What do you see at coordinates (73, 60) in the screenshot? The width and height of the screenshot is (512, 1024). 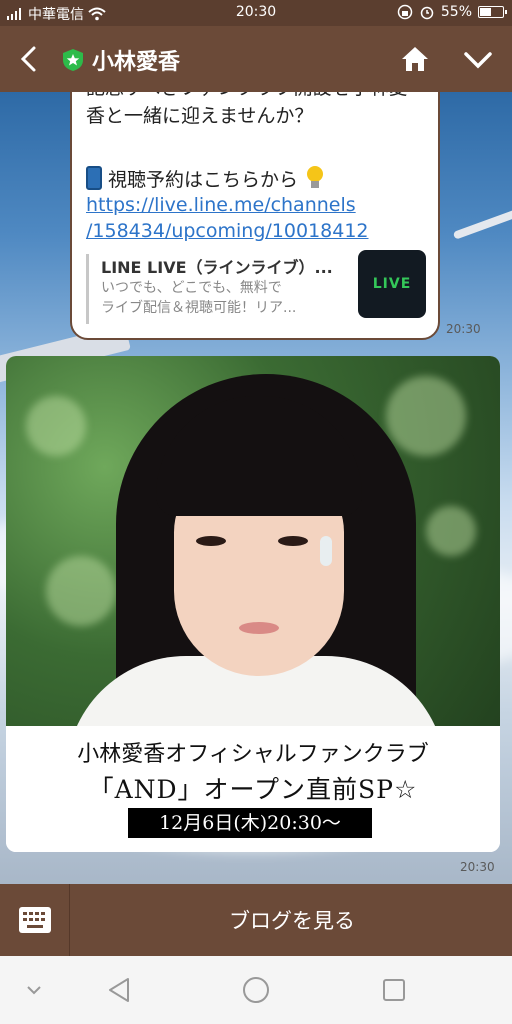 I see `shield-star-icon` at bounding box center [73, 60].